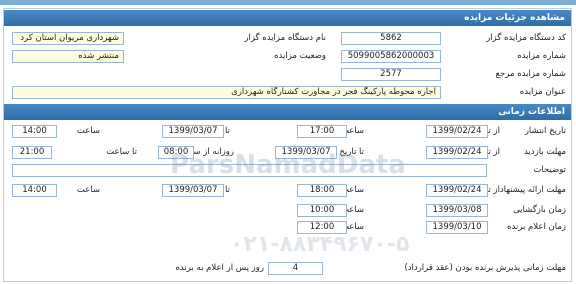 The height and width of the screenshot is (284, 576). Describe the element at coordinates (34, 131) in the screenshot. I see `publish-to-time-field: 14:00` at that location.